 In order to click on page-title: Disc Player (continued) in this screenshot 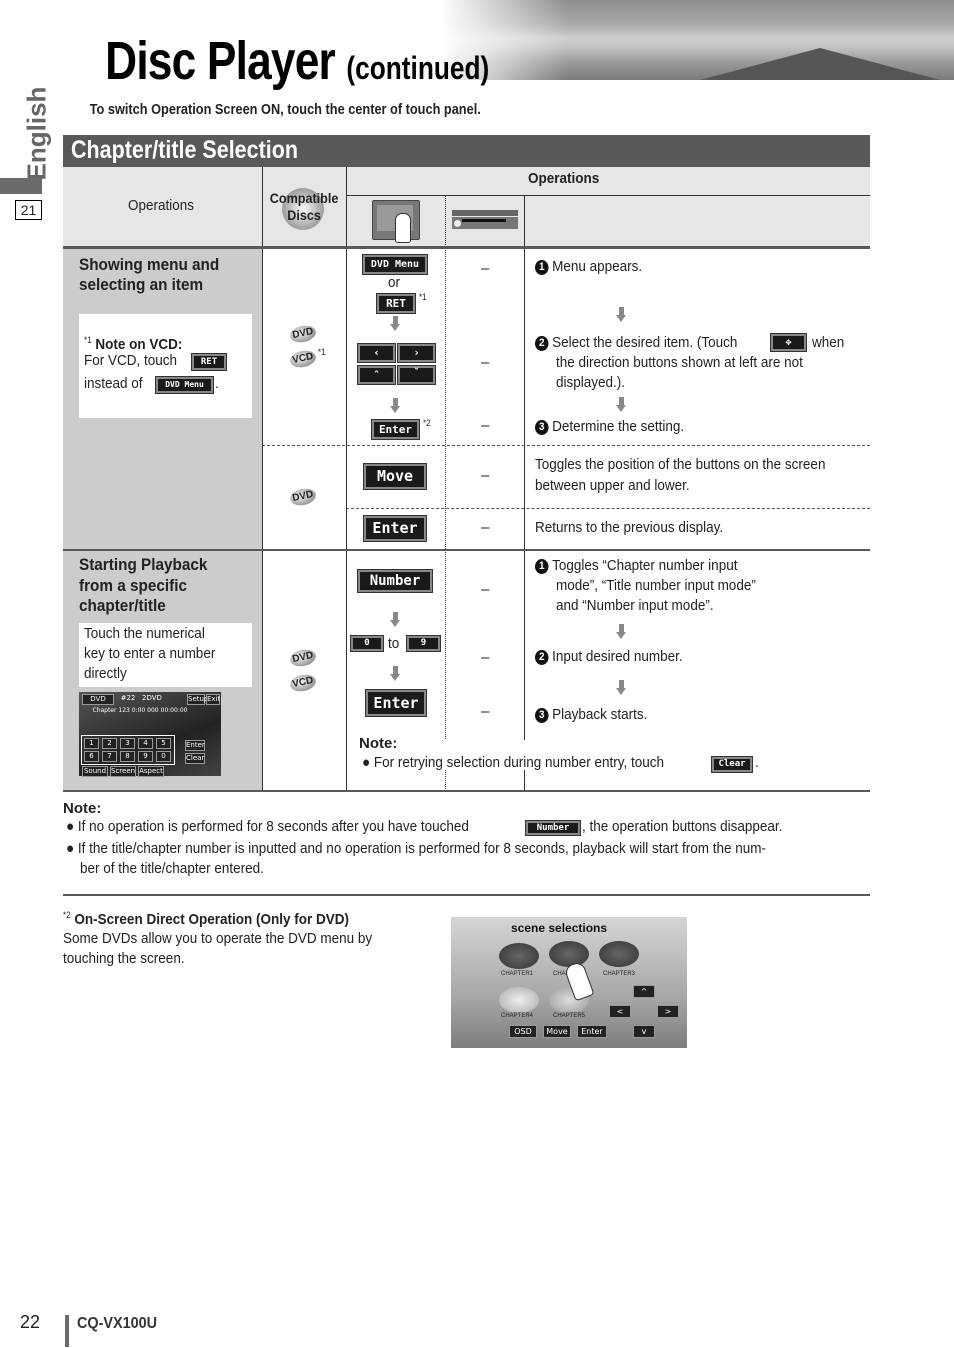, I will do `click(297, 61)`.